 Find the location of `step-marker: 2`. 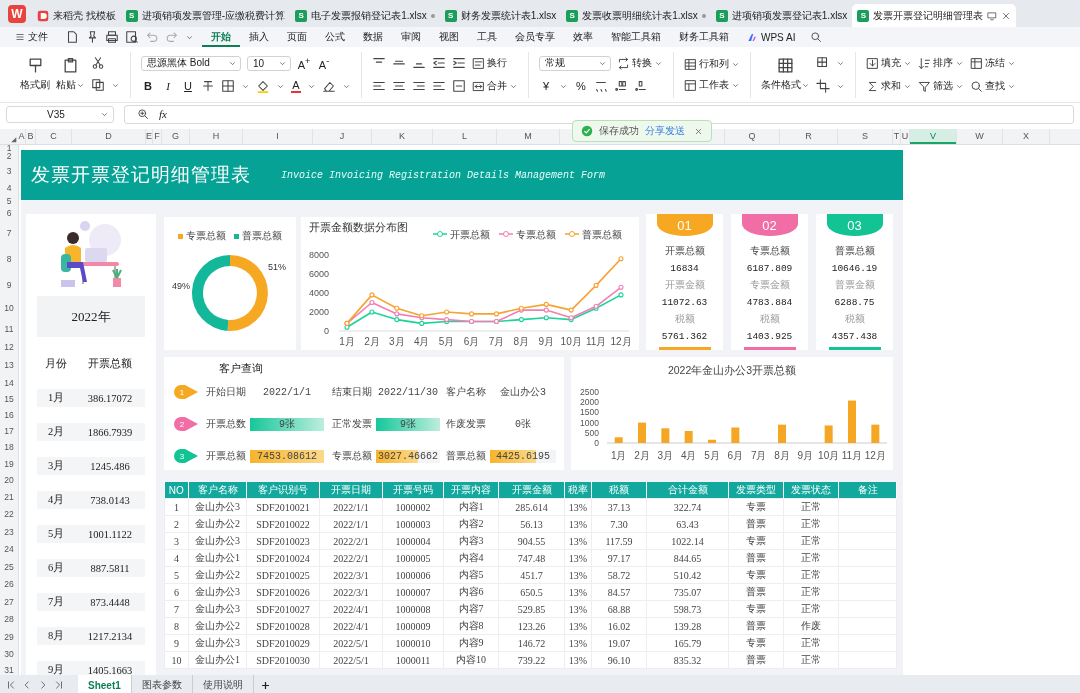

step-marker: 2 is located at coordinates (186, 424).